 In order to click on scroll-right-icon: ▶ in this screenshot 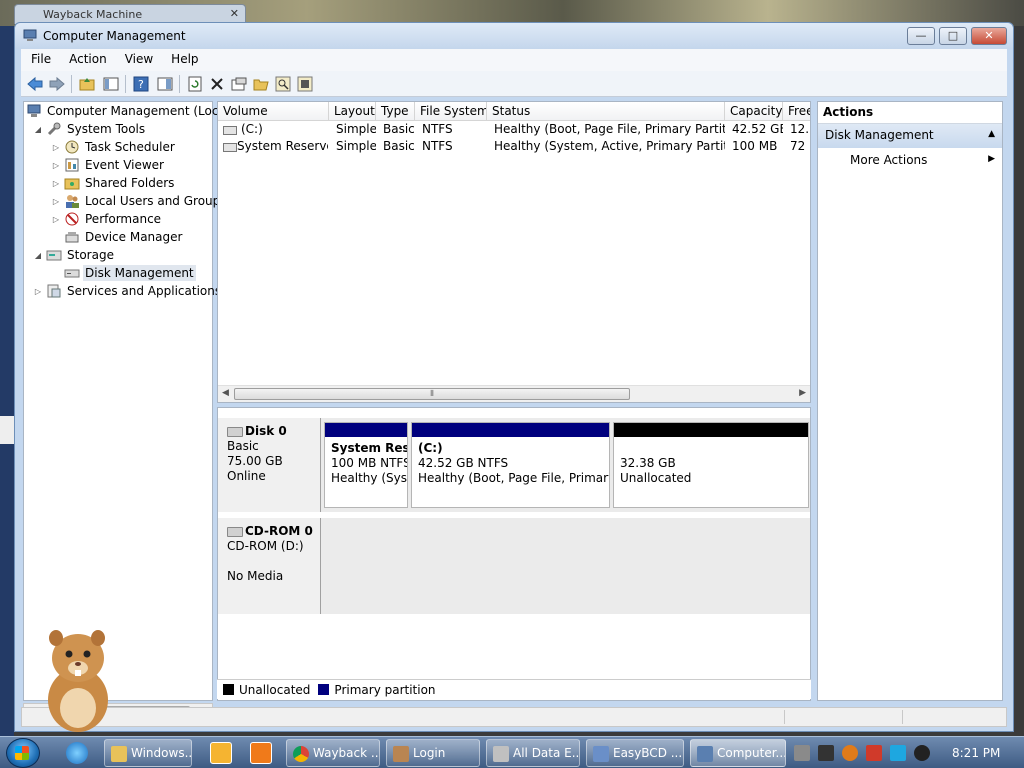, I will do `click(802, 393)`.